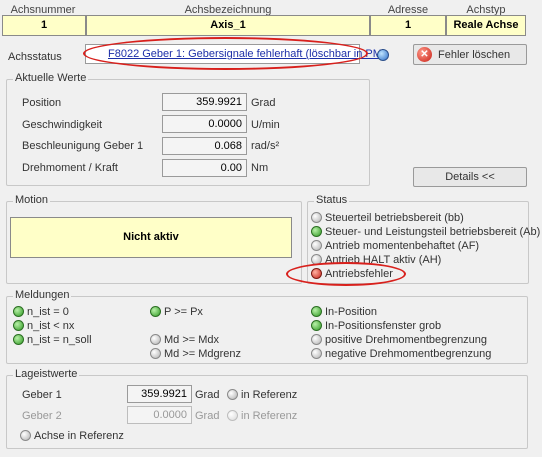 This screenshot has height=457, width=542. Describe the element at coordinates (44, 25) in the screenshot. I see `achsnummer-value: 1` at that location.